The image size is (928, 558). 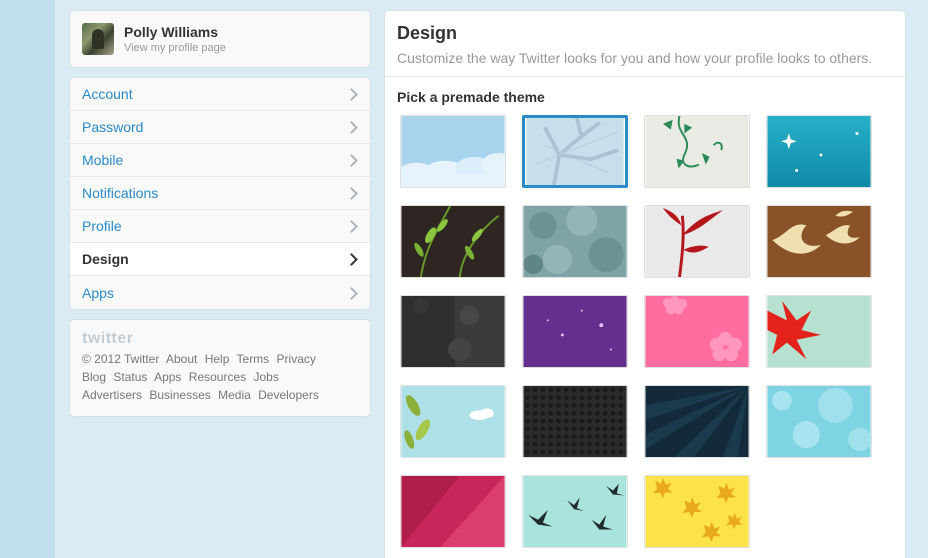 What do you see at coordinates (234, 395) in the screenshot?
I see `footer-link-media: Media` at bounding box center [234, 395].